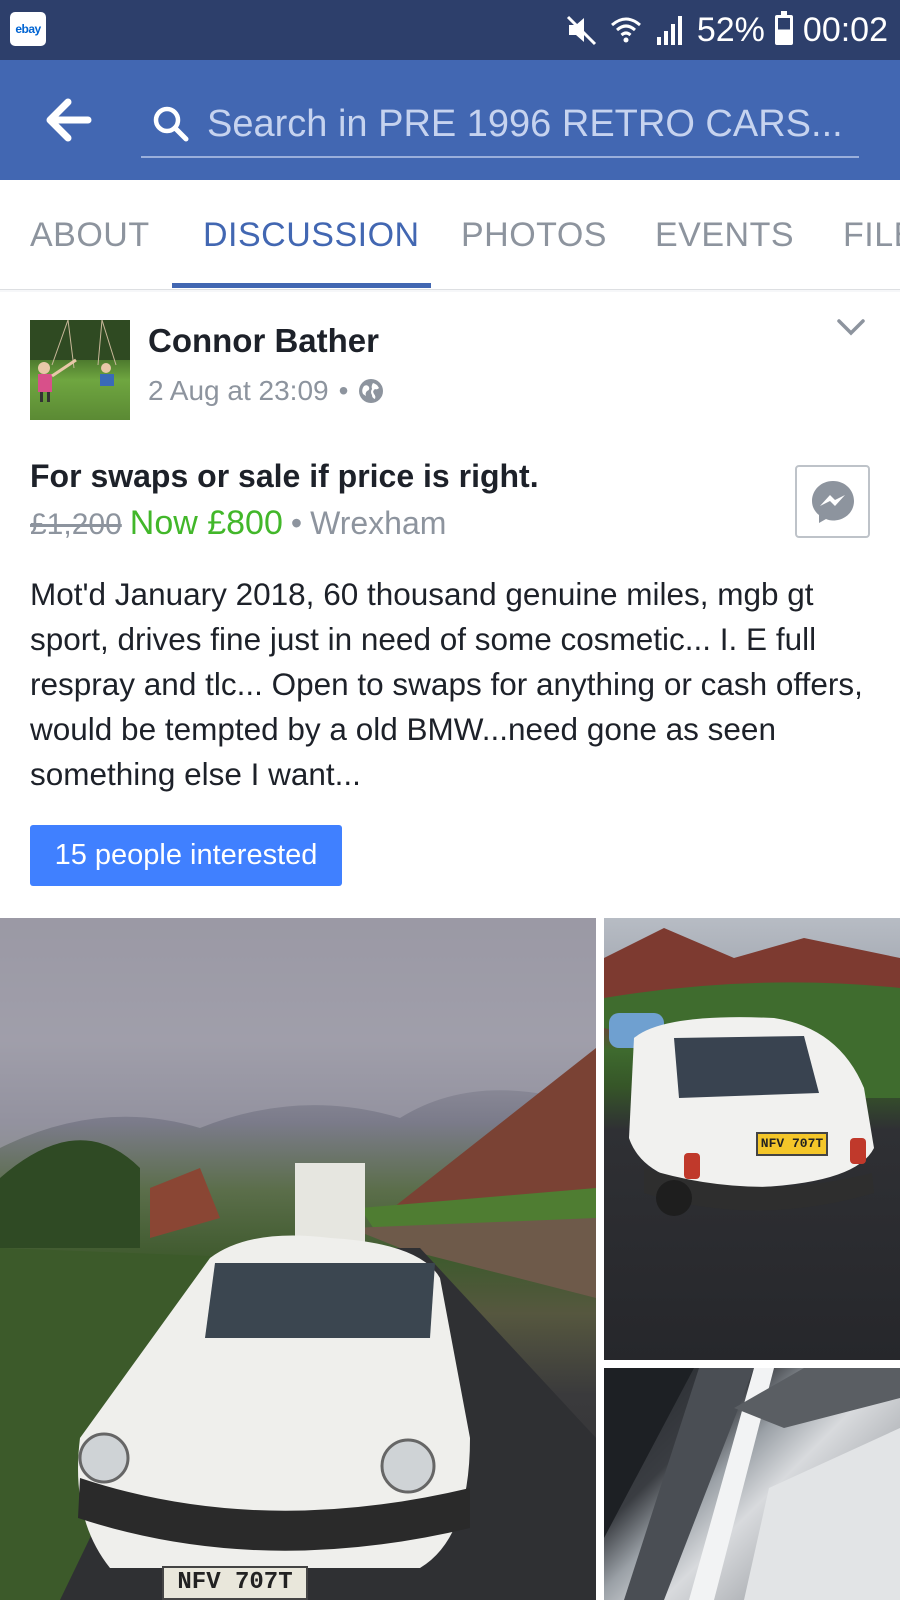 This screenshot has width=900, height=1600. What do you see at coordinates (186, 855) in the screenshot?
I see `interested-button: 15 people interested` at bounding box center [186, 855].